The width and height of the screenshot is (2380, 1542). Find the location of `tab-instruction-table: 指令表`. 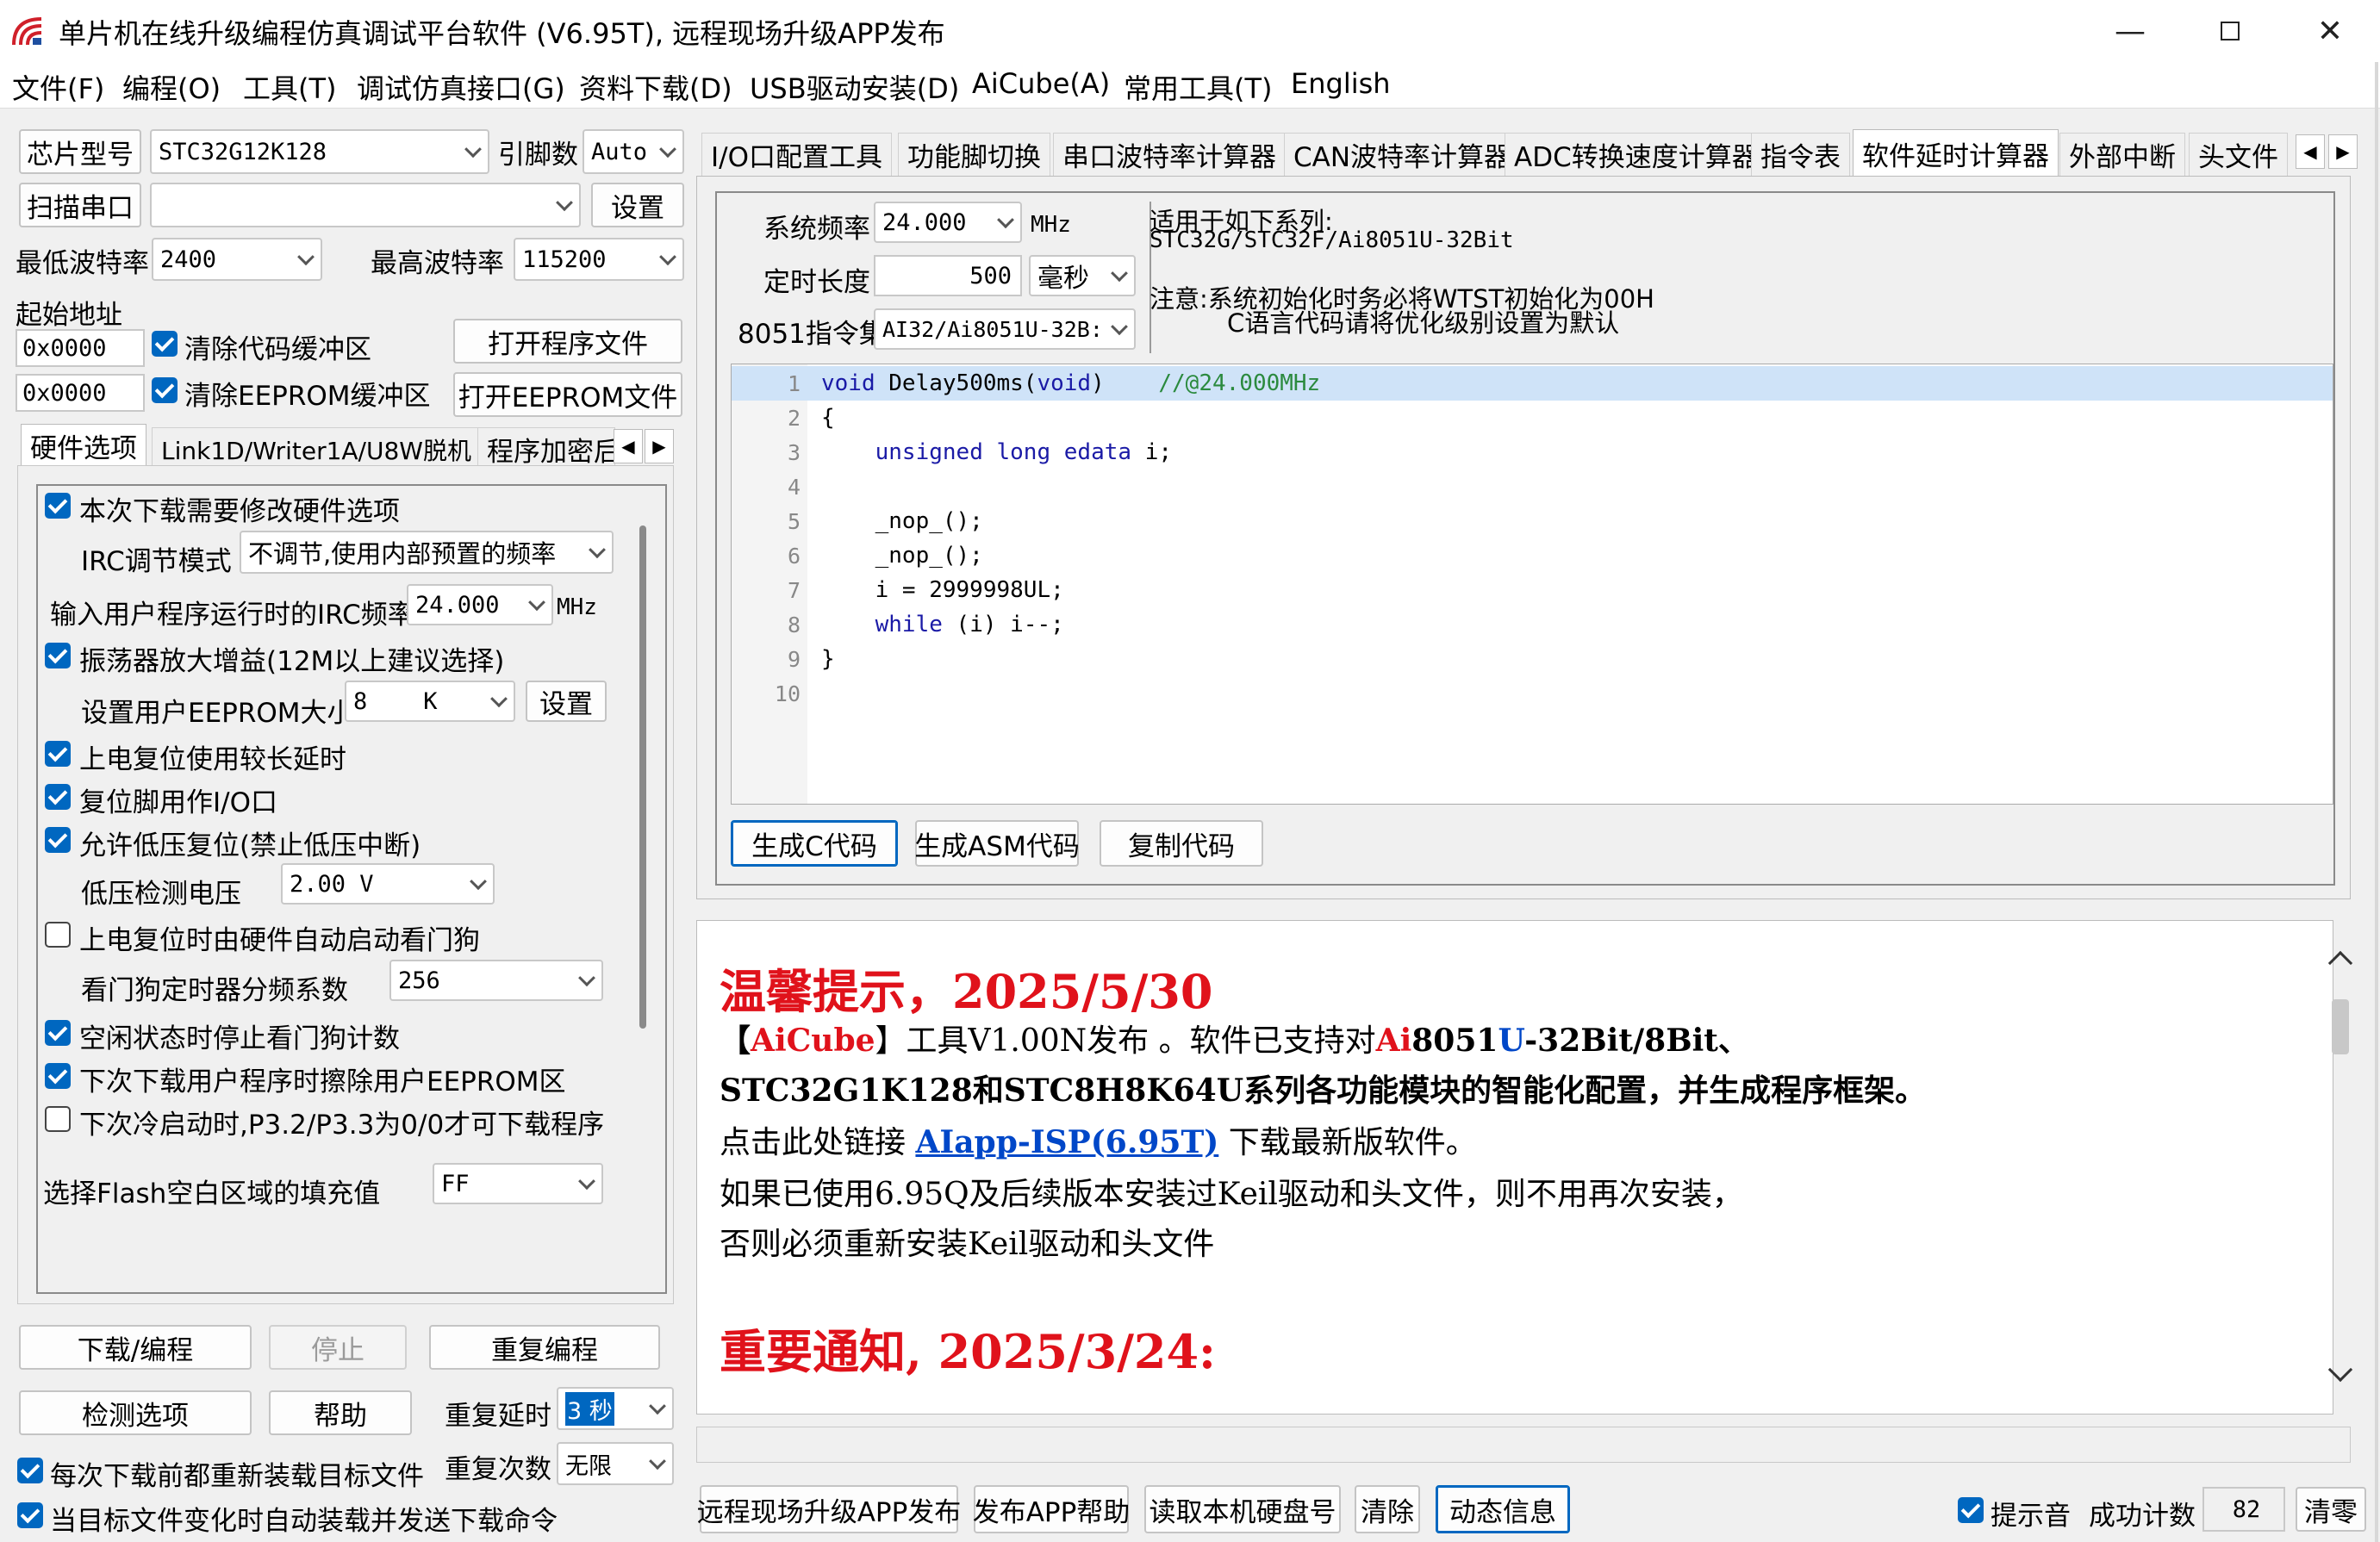

tab-instruction-table: 指令表 is located at coordinates (1800, 154).